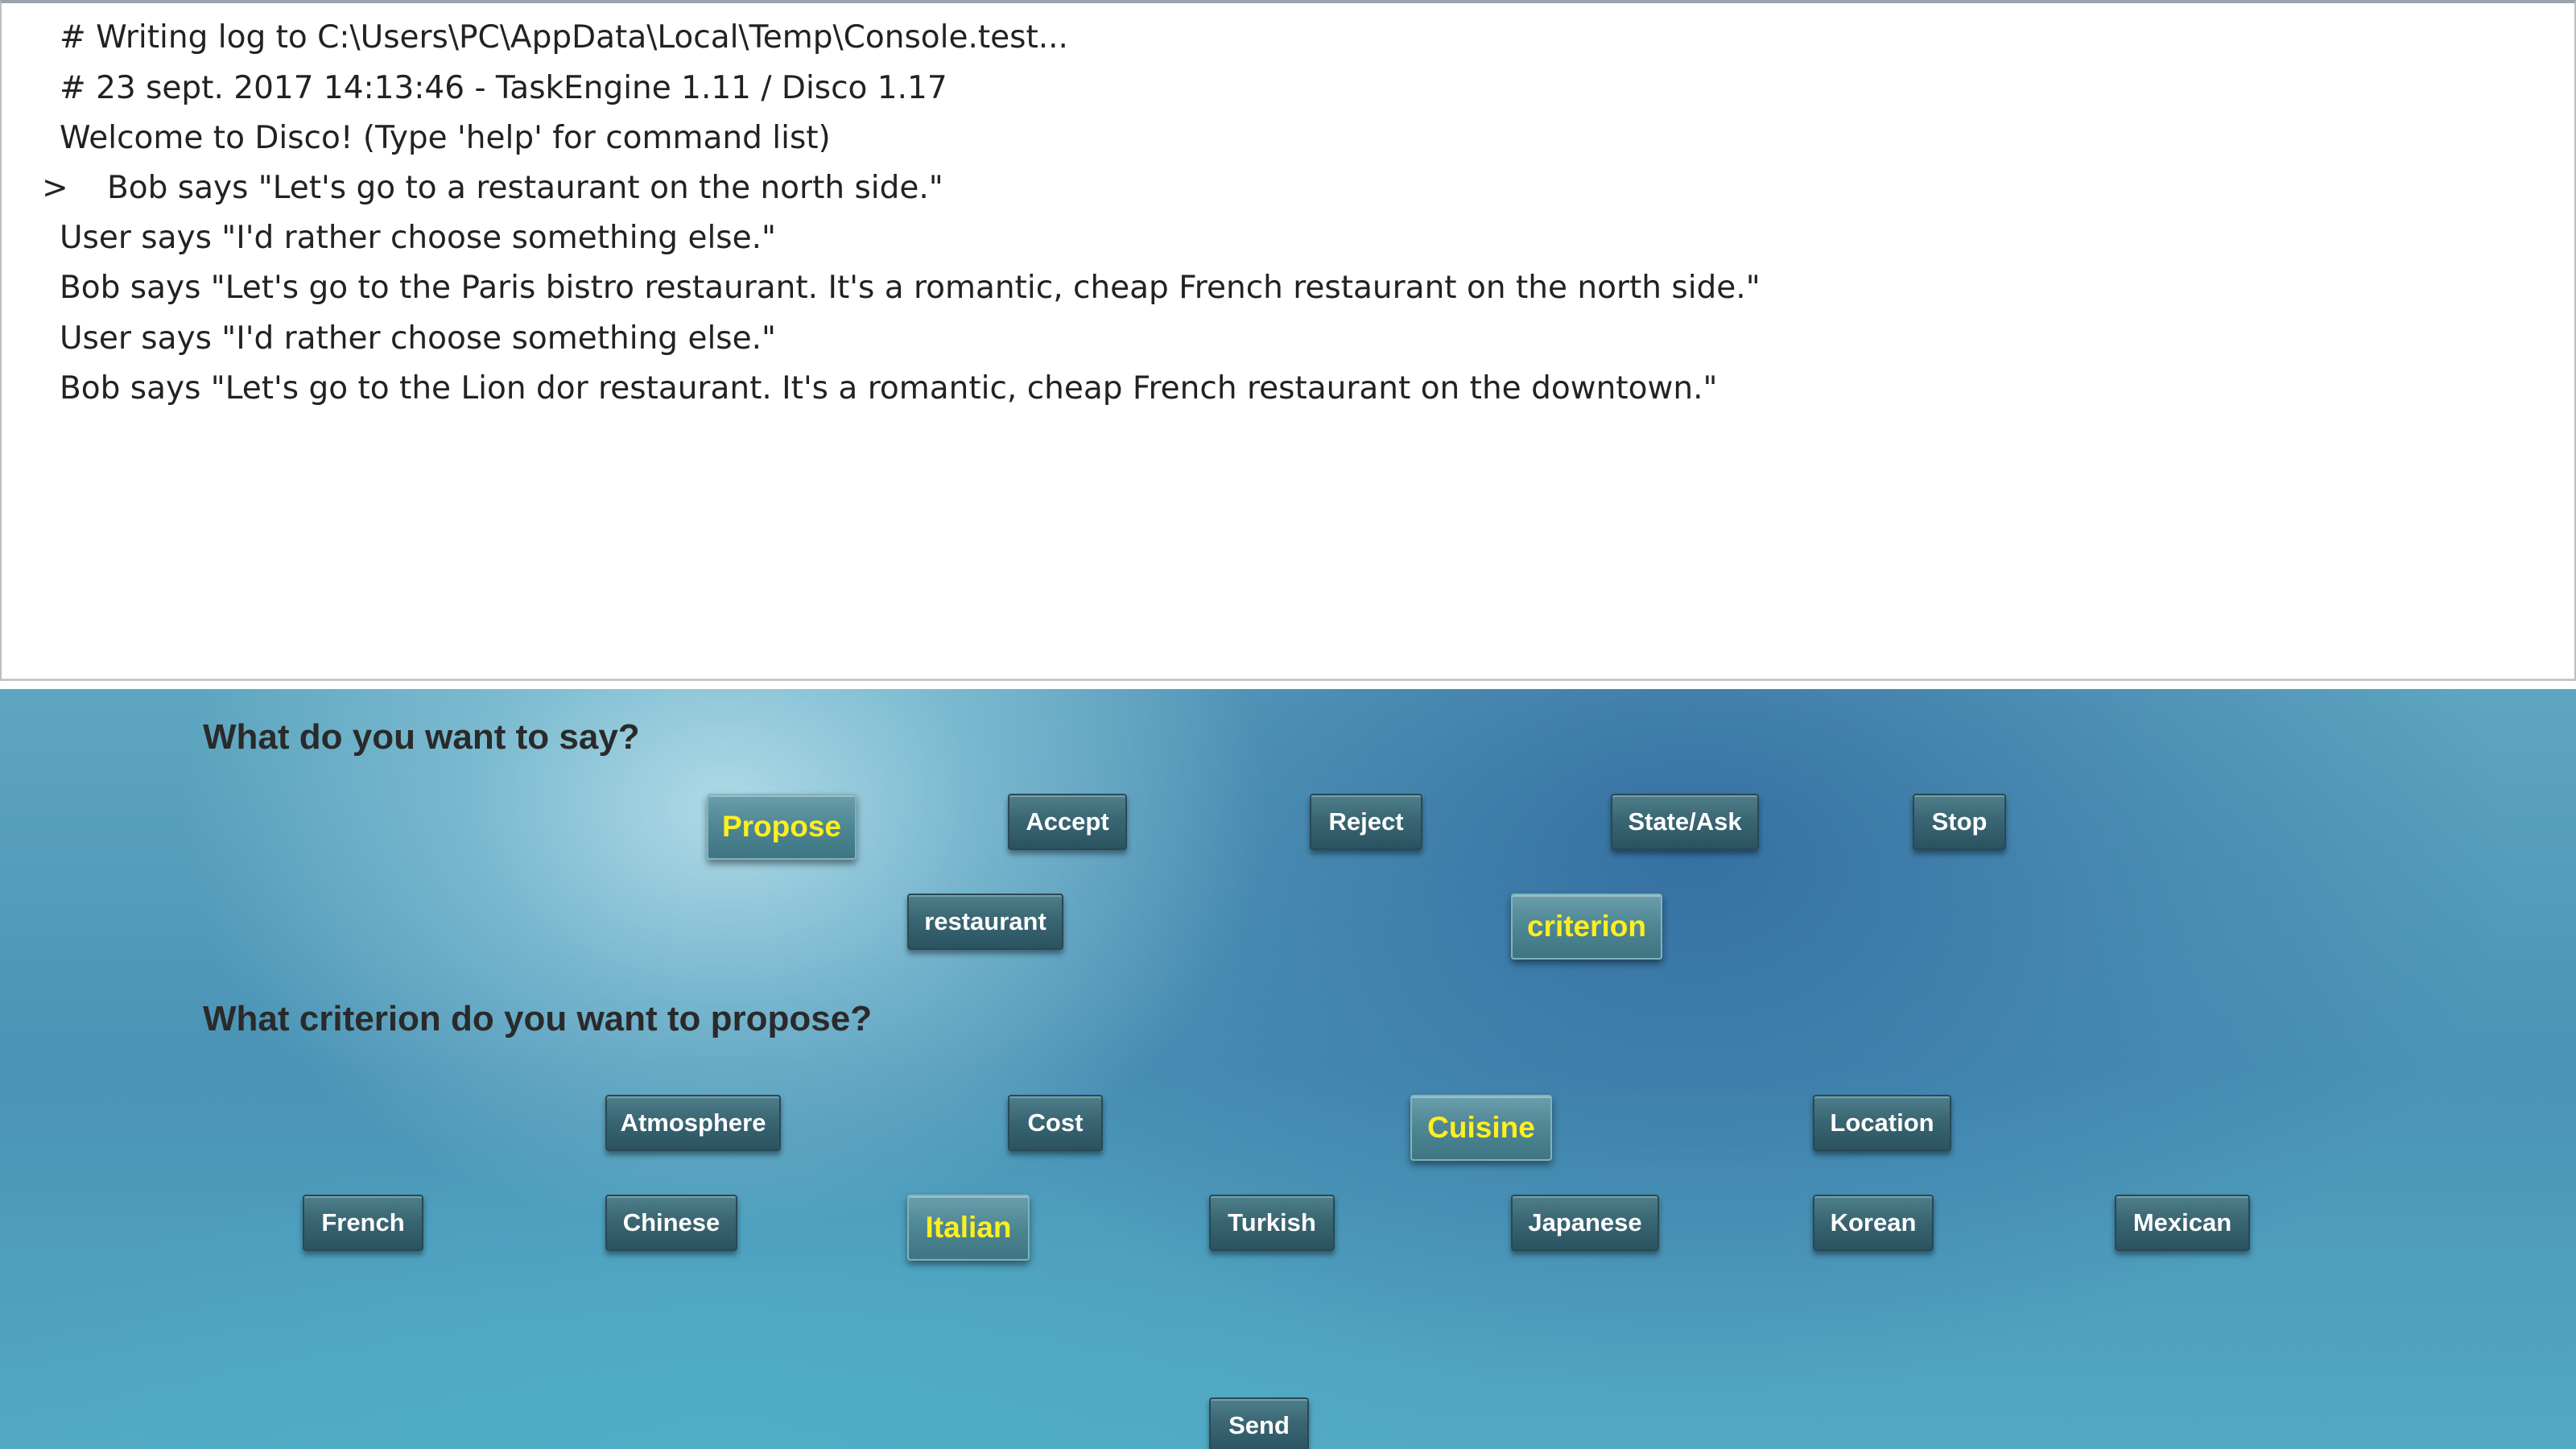  What do you see at coordinates (1585, 1223) in the screenshot?
I see `japanese-button: Japanese` at bounding box center [1585, 1223].